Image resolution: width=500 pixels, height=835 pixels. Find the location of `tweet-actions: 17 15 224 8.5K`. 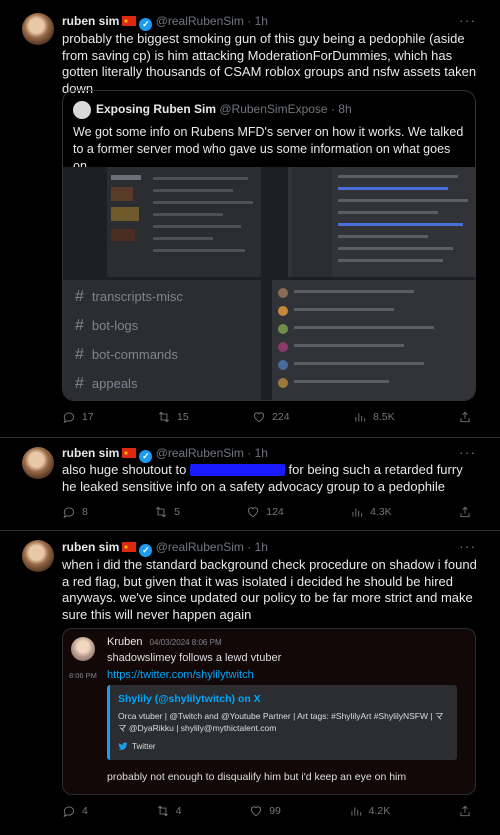

tweet-actions: 17 15 224 8.5K is located at coordinates (267, 417).